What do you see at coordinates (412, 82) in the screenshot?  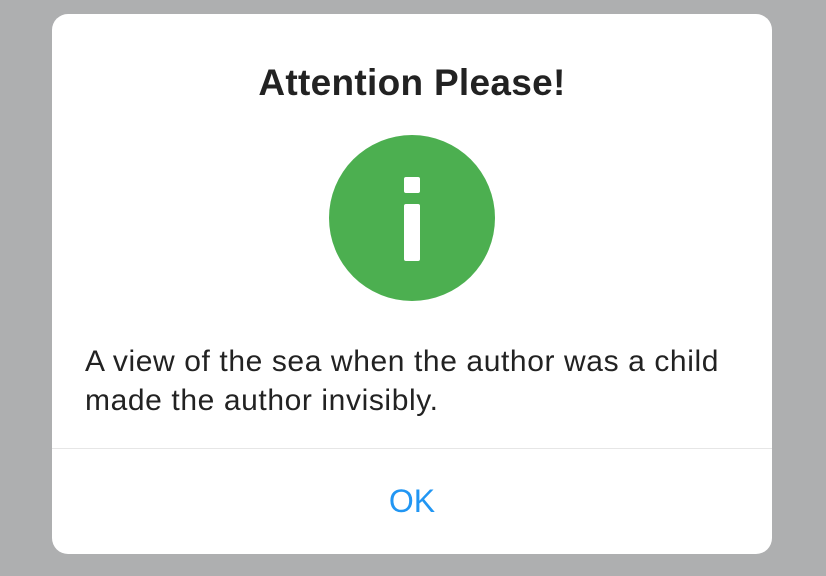 I see `dialog-title: Attention Please!` at bounding box center [412, 82].